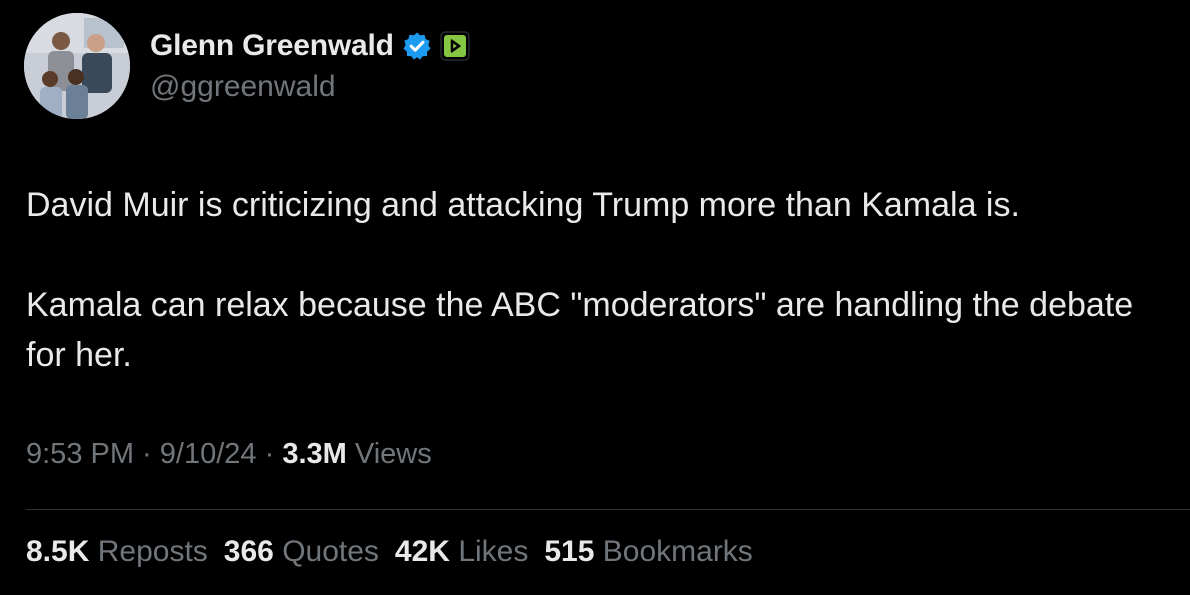 The image size is (1190, 595). I want to click on tweet-meta: 9:53 PM · 9/10/24 · 3.3M Views, so click(229, 454).